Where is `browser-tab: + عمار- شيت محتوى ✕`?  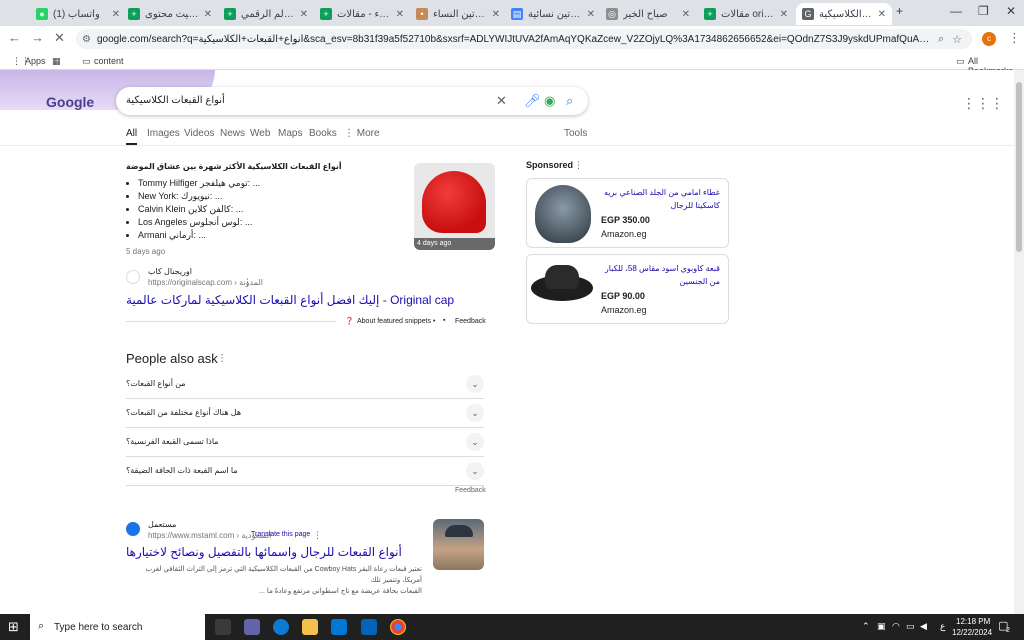 browser-tab: + عمار- شيت محتوى ✕ is located at coordinates (170, 14).